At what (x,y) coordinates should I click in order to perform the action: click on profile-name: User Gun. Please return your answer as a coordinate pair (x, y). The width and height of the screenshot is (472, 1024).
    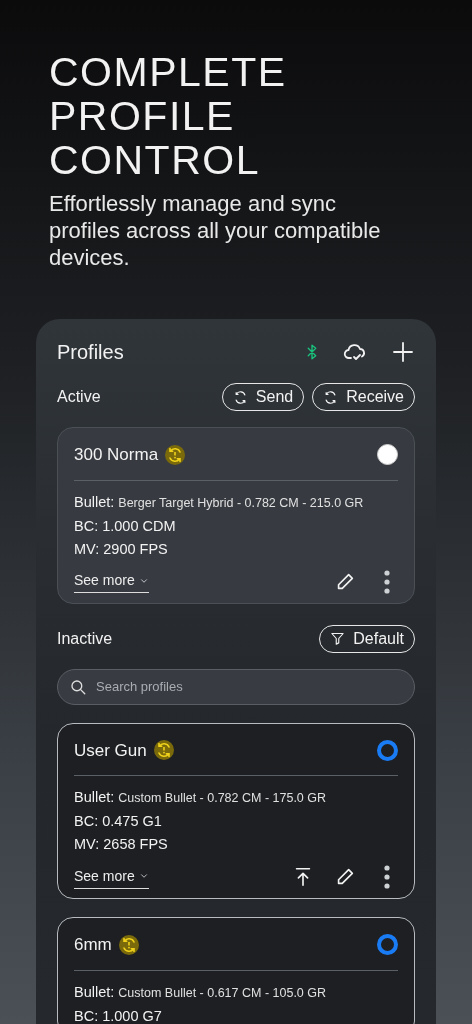
    Looking at the image, I should click on (110, 750).